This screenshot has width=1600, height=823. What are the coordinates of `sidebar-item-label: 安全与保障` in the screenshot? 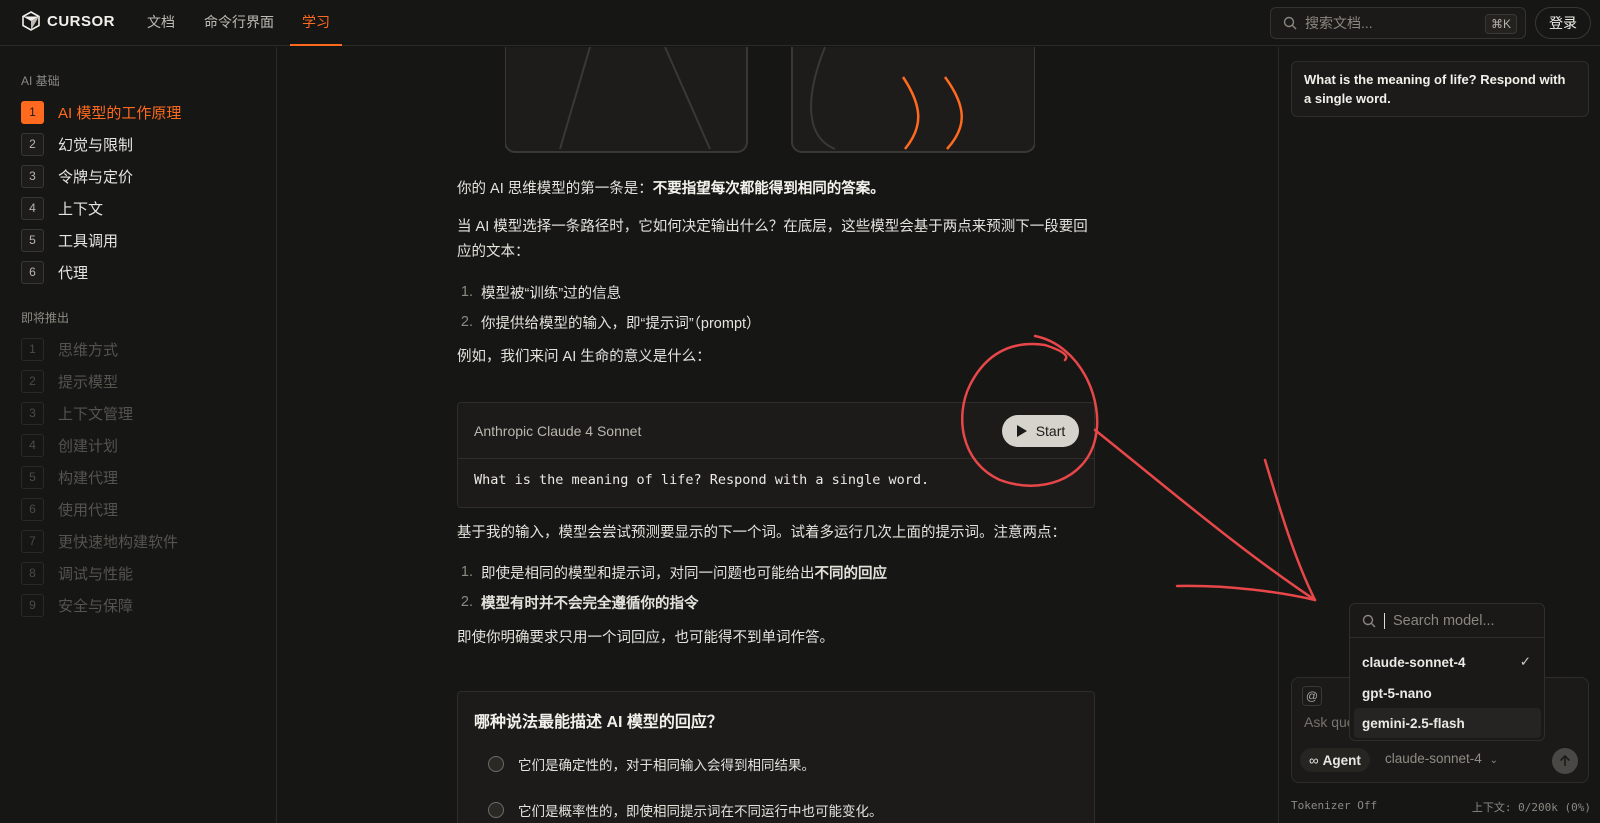 It's located at (96, 606).